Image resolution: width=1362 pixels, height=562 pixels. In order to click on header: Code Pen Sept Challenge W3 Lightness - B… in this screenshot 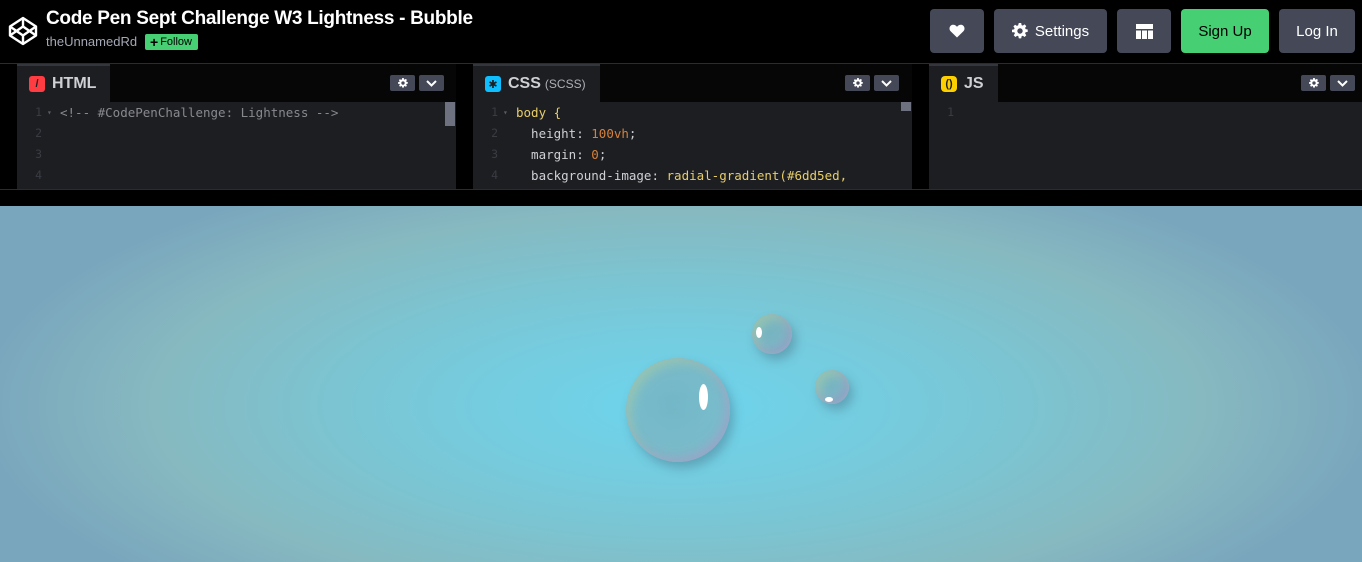, I will do `click(681, 31)`.